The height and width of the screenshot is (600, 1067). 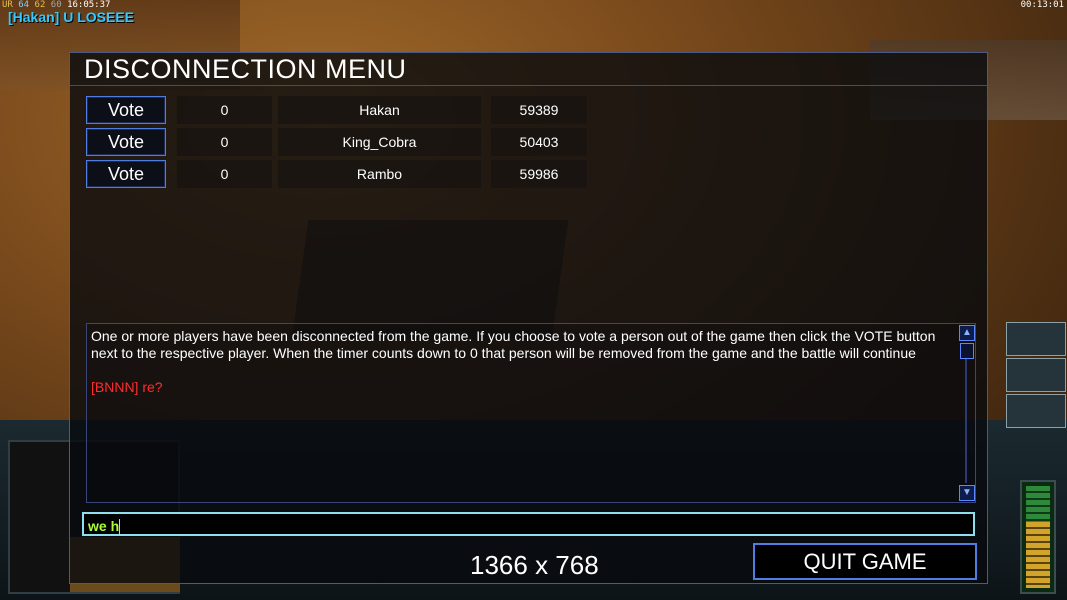 What do you see at coordinates (966, 421) in the screenshot?
I see `scroll-track` at bounding box center [966, 421].